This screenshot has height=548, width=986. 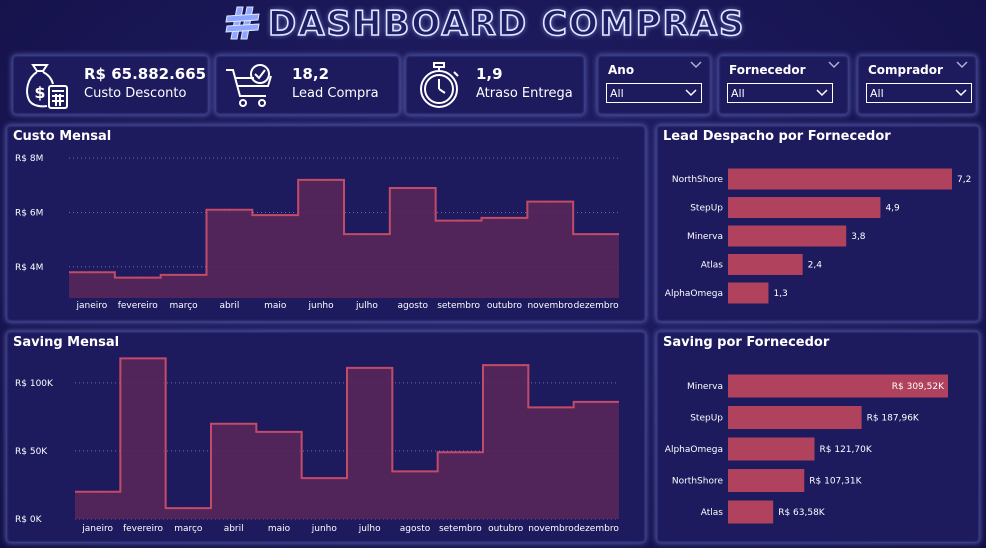 I want to click on x-tick-label: outubro, so click(x=505, y=306).